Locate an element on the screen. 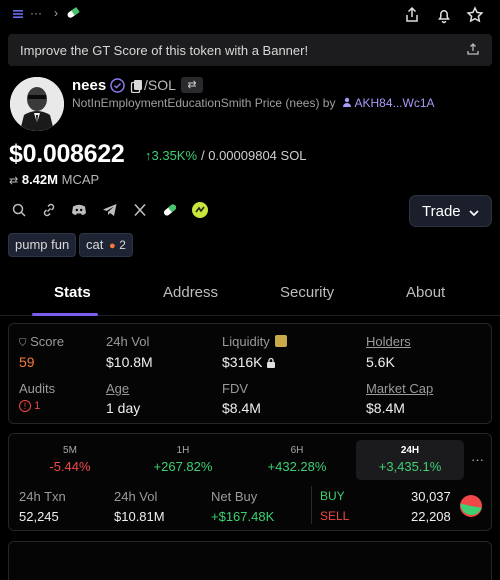  token-name: nees is located at coordinates (89, 85).